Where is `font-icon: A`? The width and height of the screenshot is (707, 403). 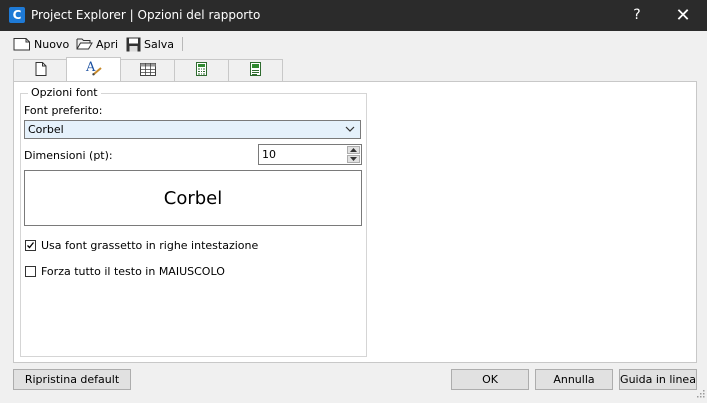 font-icon: A is located at coordinates (94, 69).